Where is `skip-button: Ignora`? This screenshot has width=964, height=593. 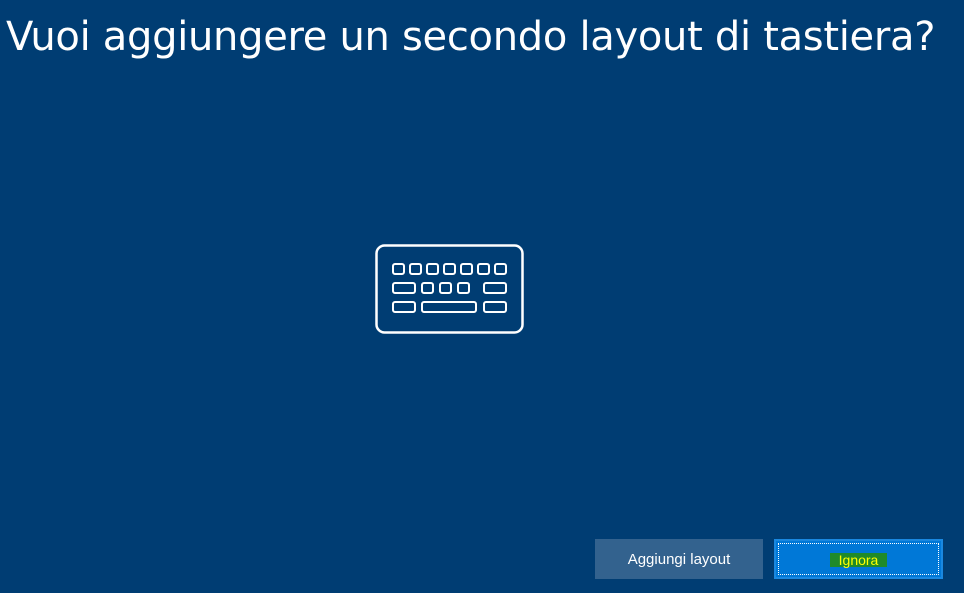 skip-button: Ignora is located at coordinates (858, 559).